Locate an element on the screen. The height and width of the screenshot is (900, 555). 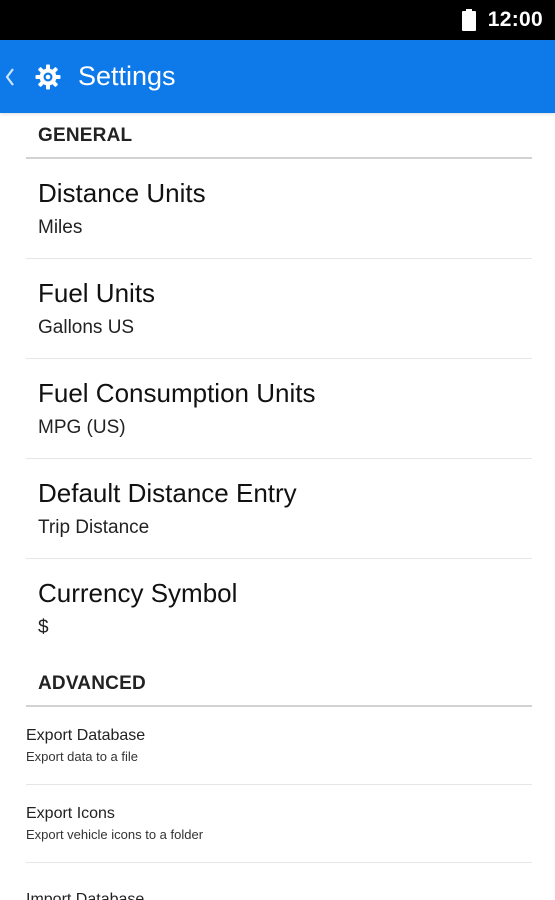
pref-title: Export Database is located at coordinates (86, 735).